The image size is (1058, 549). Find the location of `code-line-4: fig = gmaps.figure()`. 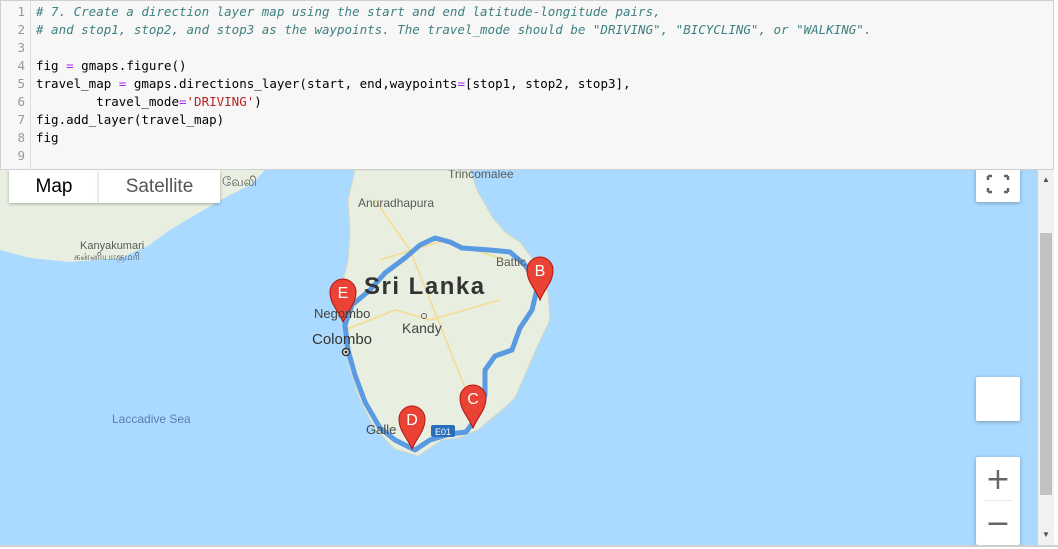

code-line-4: fig = gmaps.figure() is located at coordinates (111, 65).